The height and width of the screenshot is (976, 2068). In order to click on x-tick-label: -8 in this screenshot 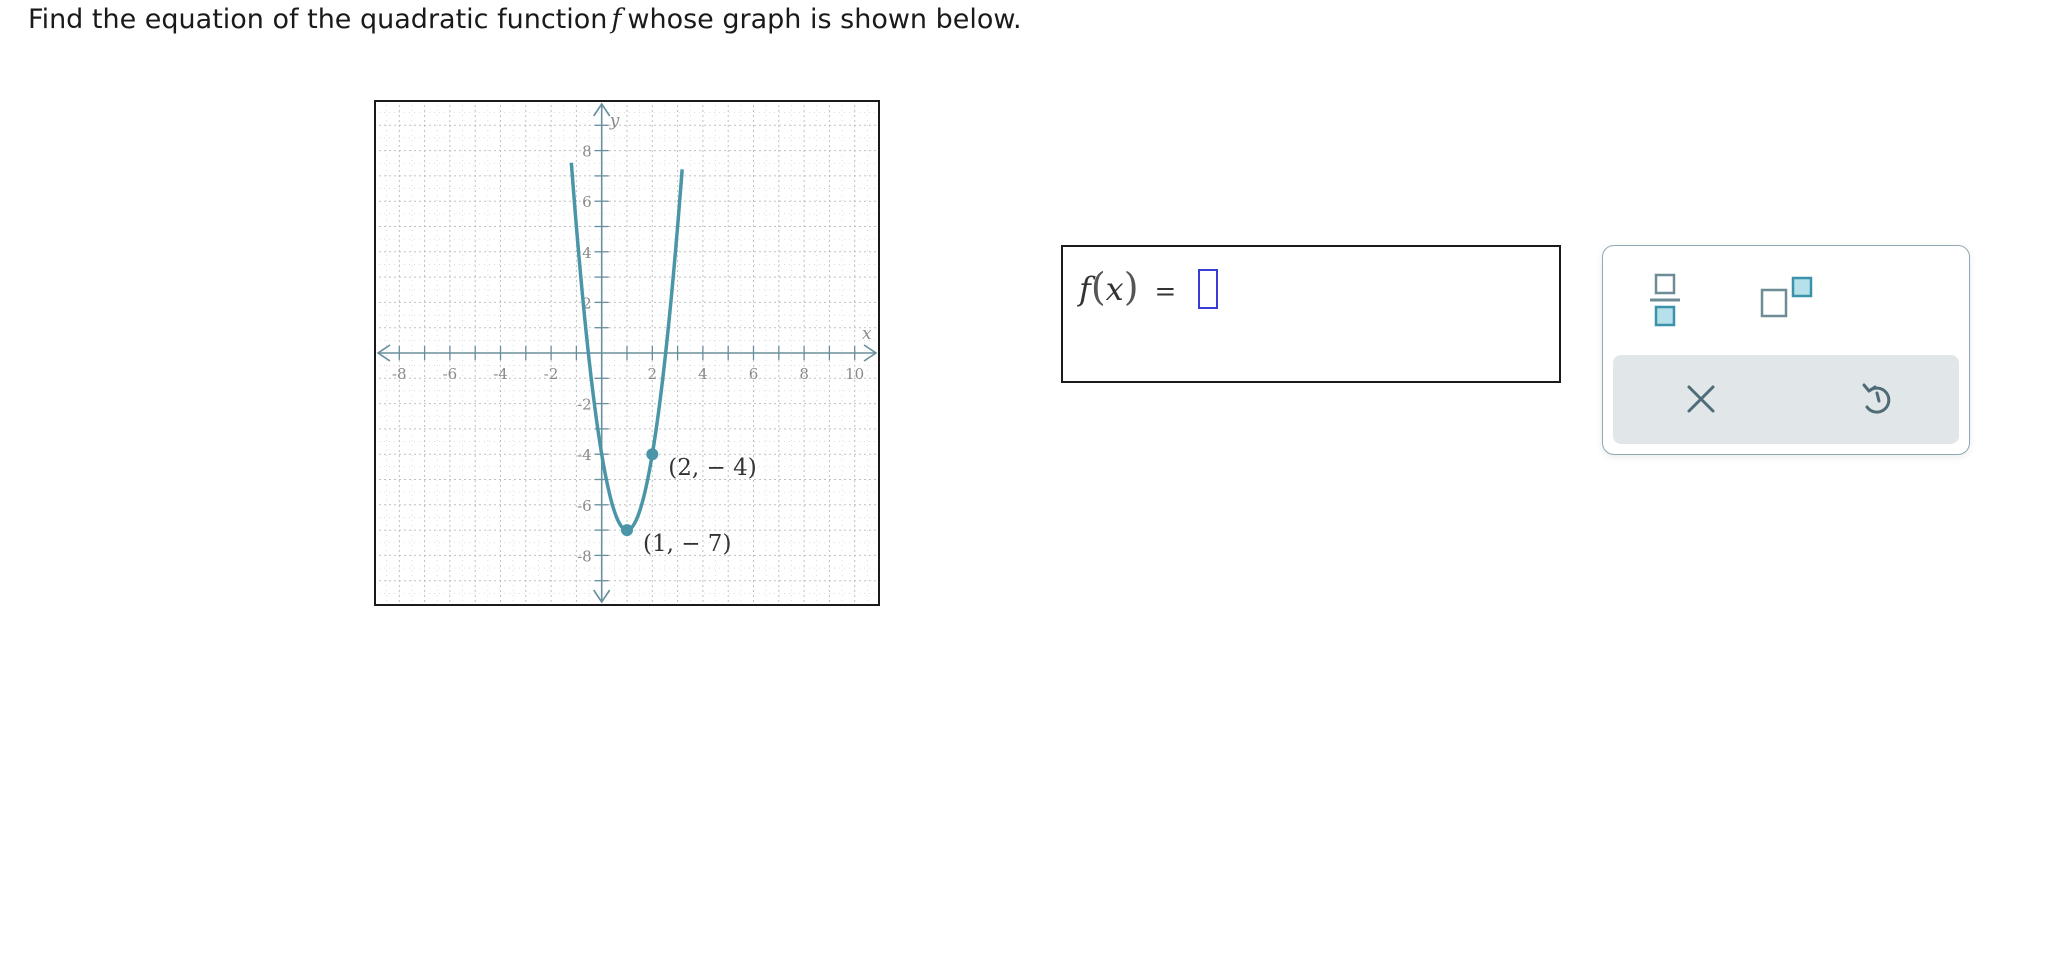, I will do `click(399, 374)`.